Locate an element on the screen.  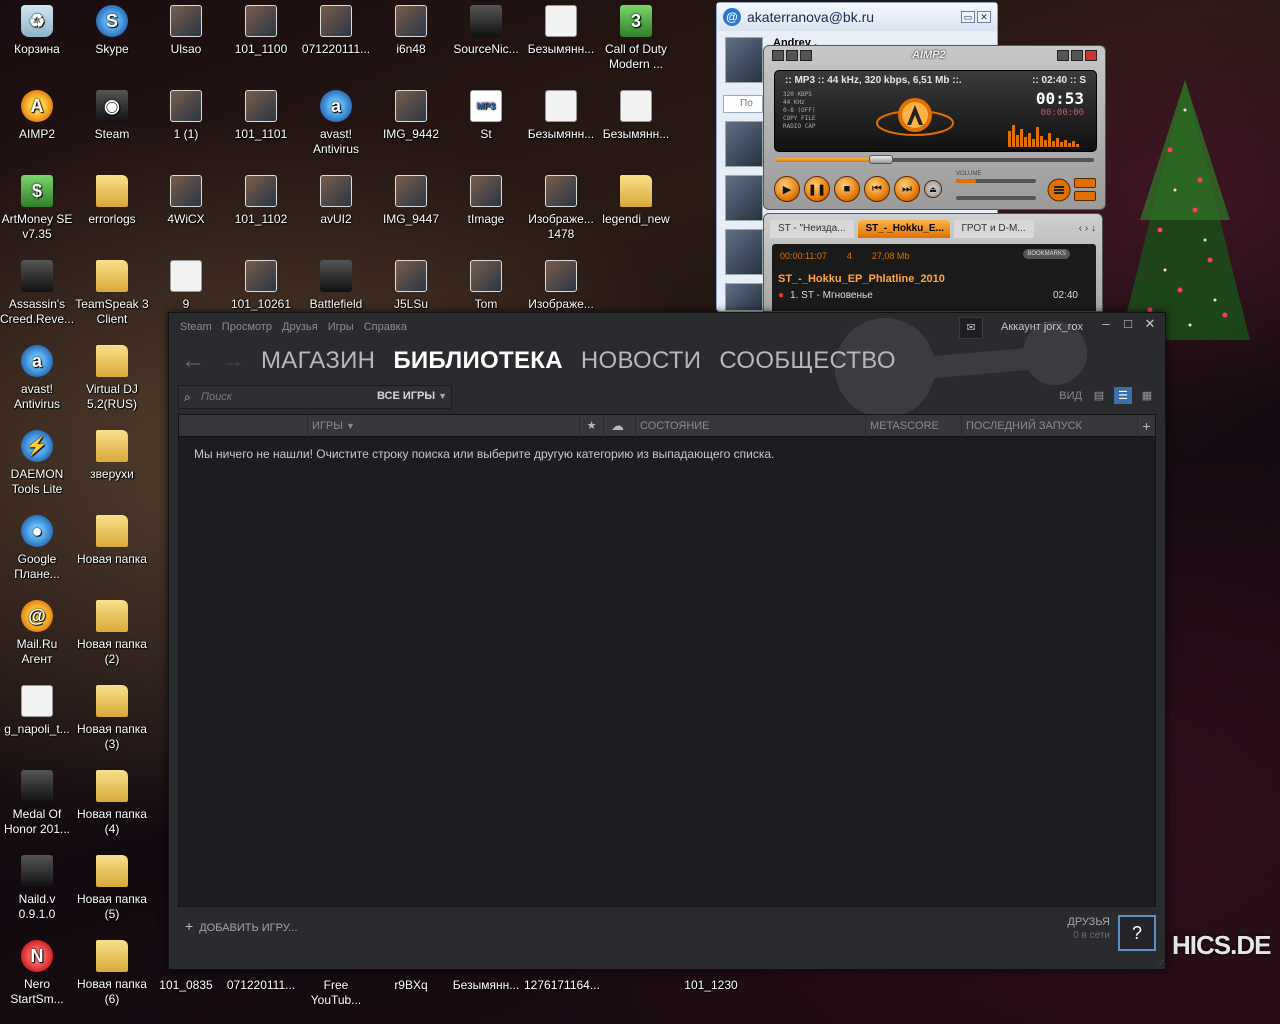
detail-view-icon: ▤ is located at coordinates (1099, 395).